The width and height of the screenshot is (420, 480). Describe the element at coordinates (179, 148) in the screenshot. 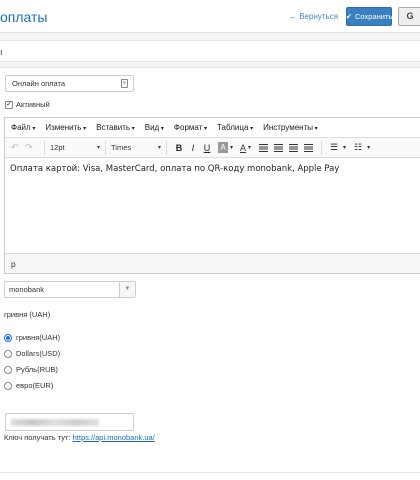

I see `bold-icon: B` at that location.